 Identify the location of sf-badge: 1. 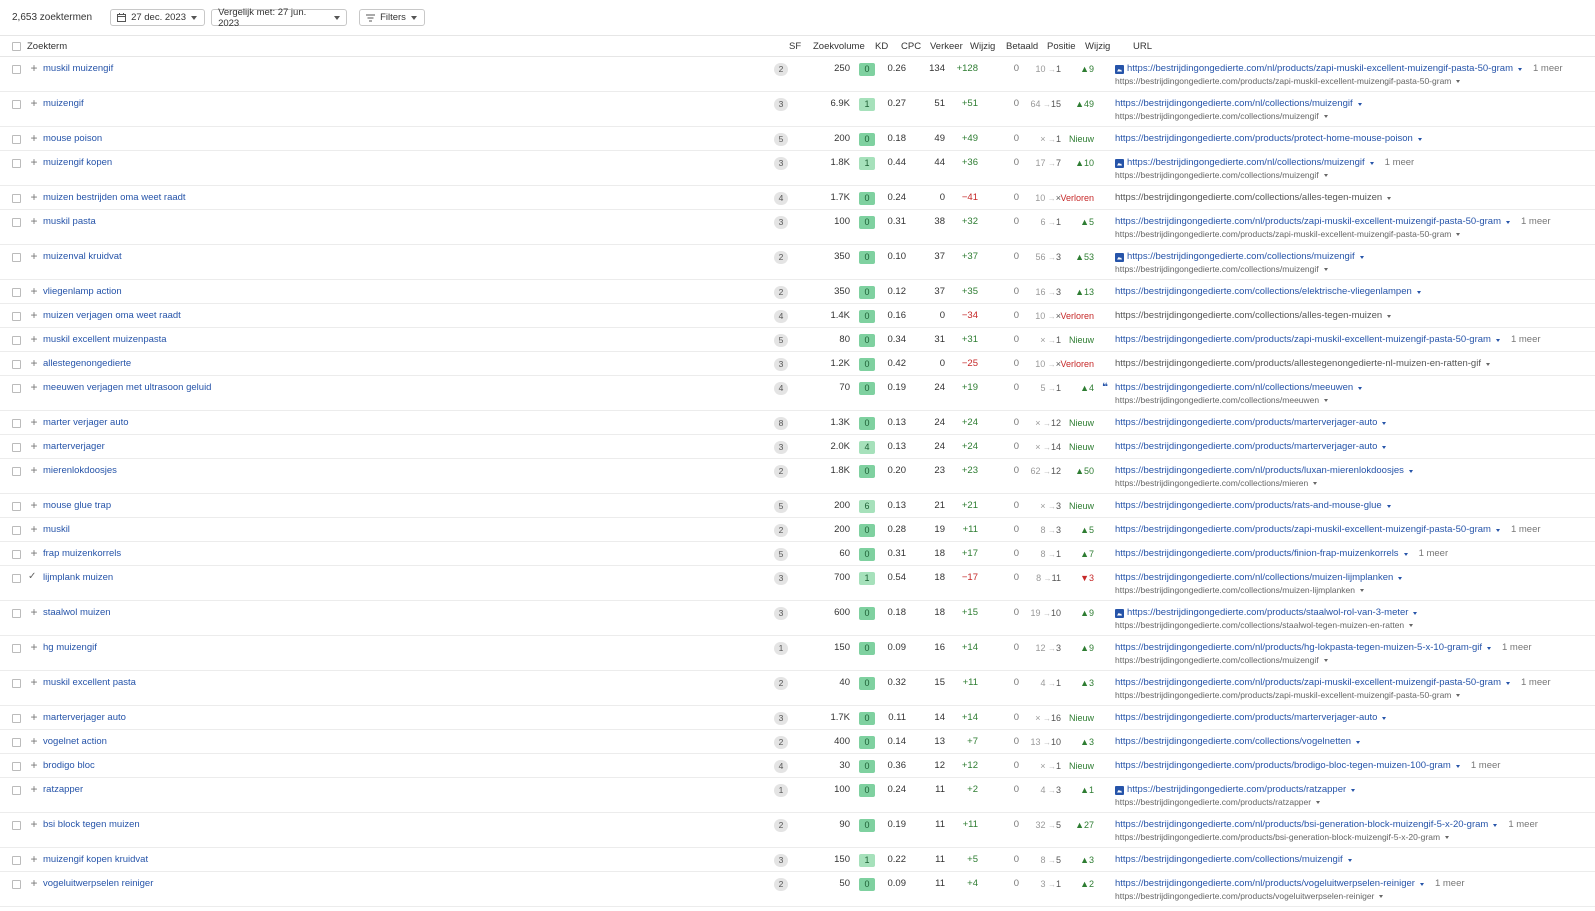
(781, 648).